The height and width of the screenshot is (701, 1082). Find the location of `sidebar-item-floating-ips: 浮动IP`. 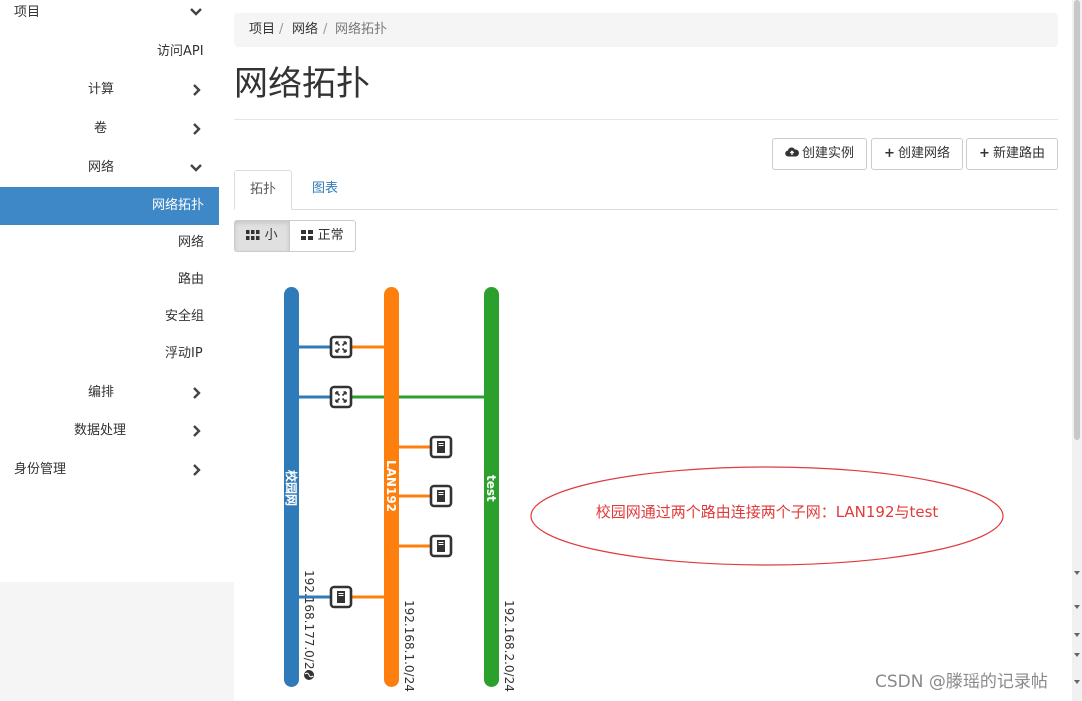

sidebar-item-floating-ips: 浮动IP is located at coordinates (109, 354).